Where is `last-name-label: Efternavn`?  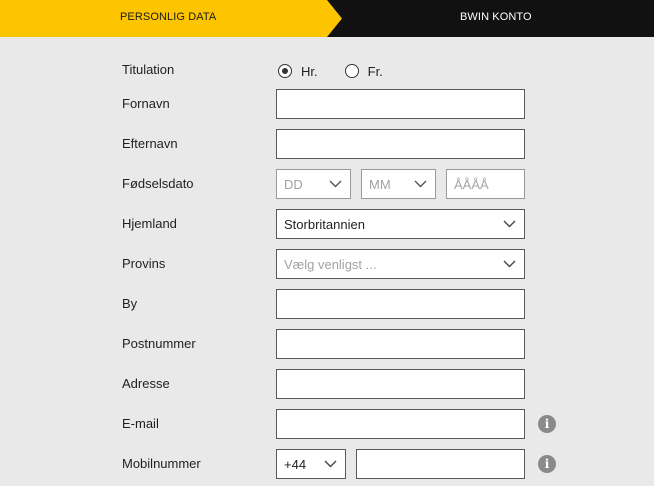 last-name-label: Efternavn is located at coordinates (150, 143).